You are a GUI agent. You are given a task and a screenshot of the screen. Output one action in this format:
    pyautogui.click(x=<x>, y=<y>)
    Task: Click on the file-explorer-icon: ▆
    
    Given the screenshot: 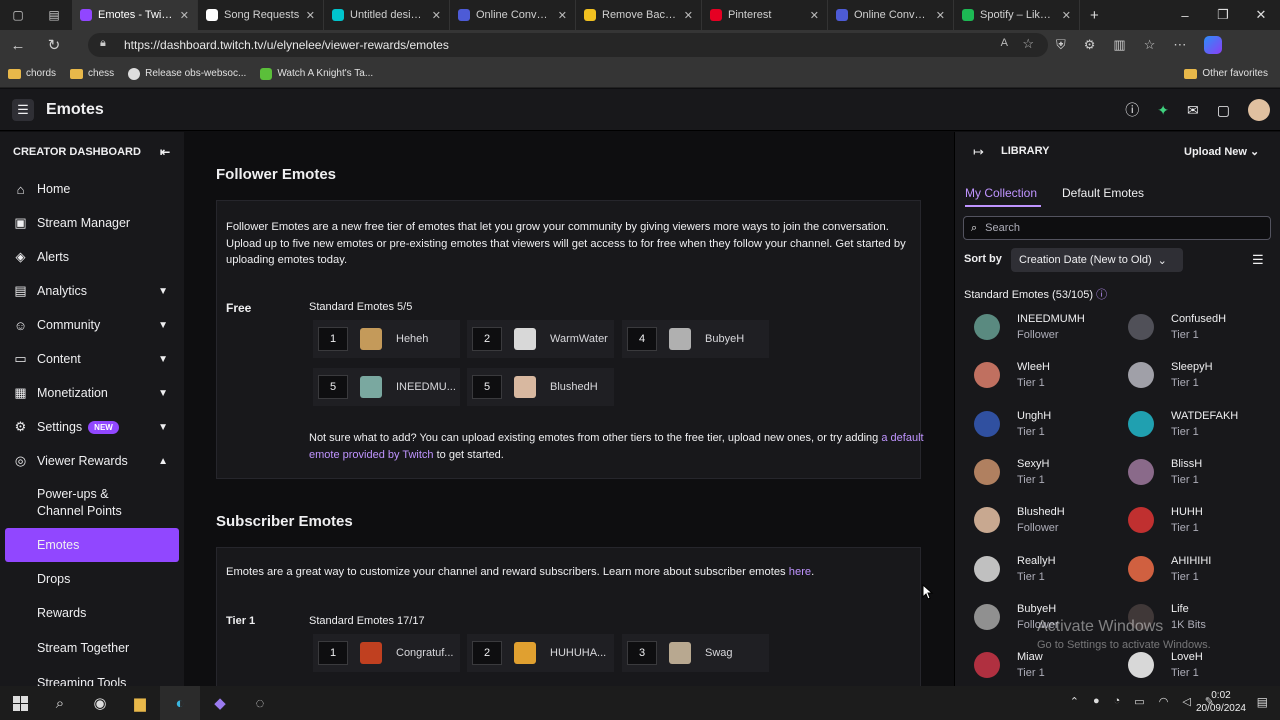 What is the action you would take?
    pyautogui.click(x=140, y=703)
    